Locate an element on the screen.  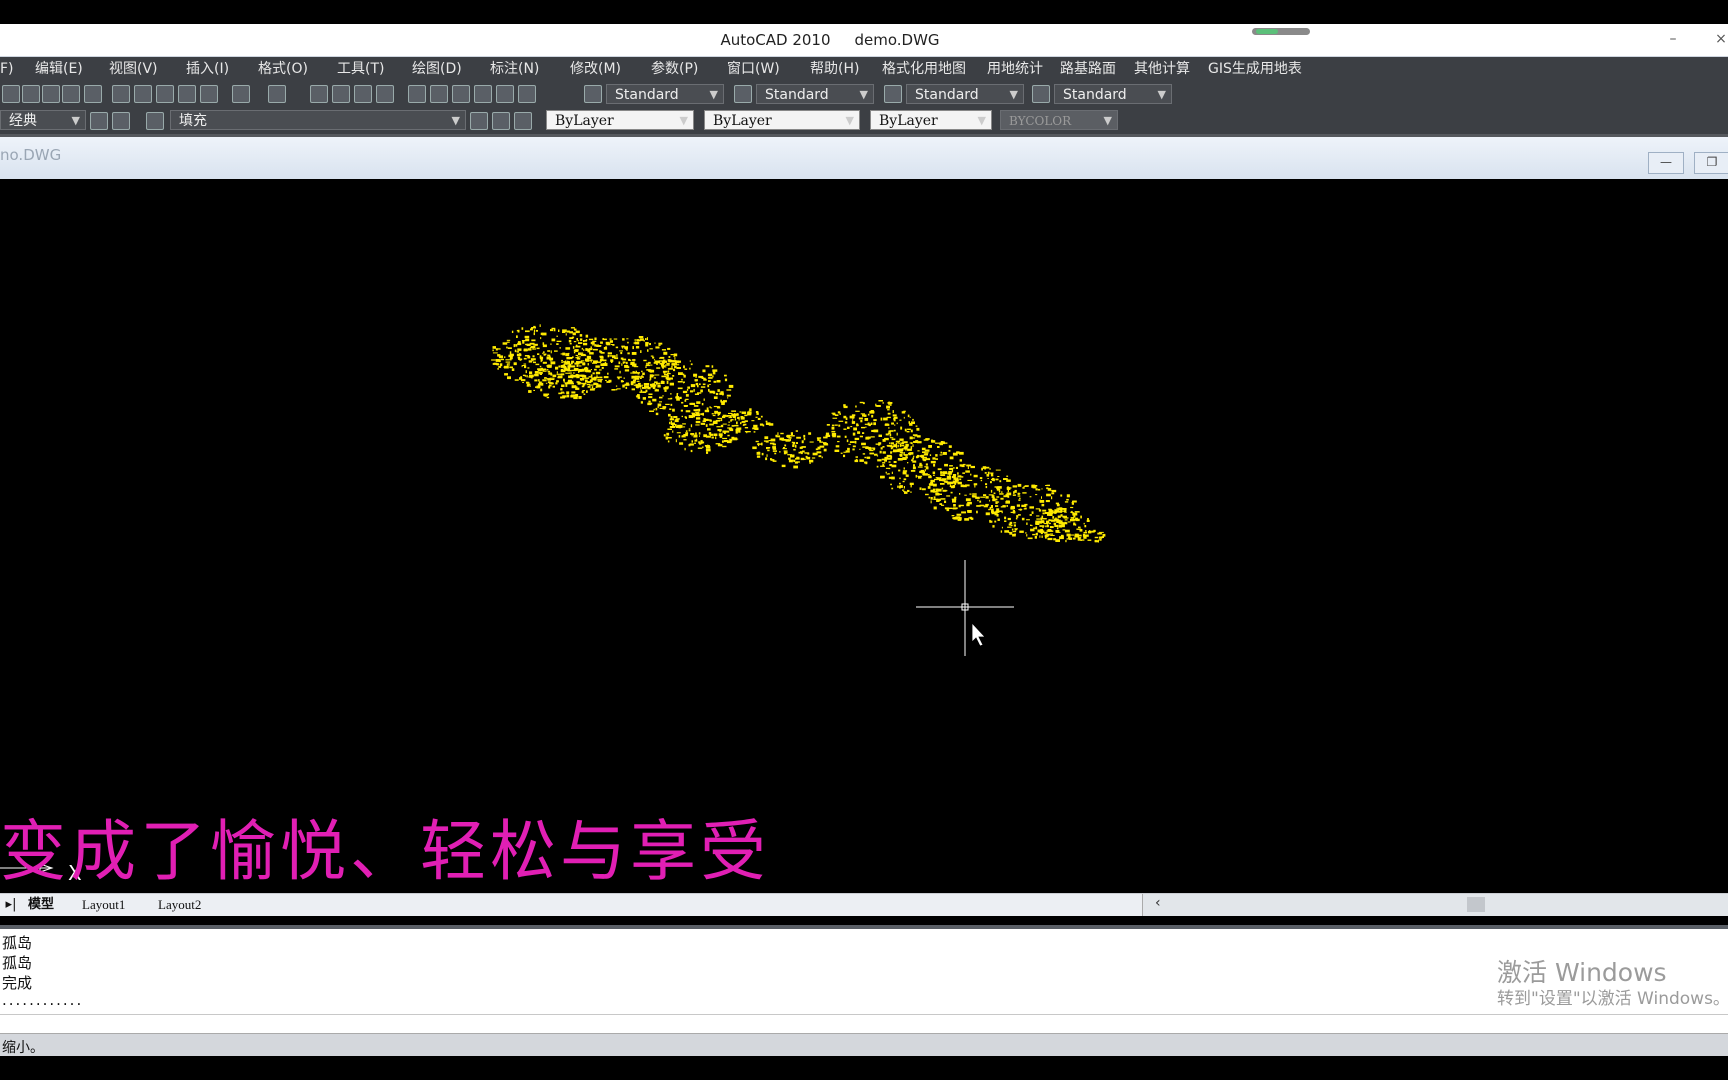
multileader-style-icon is located at coordinates (1041, 94).